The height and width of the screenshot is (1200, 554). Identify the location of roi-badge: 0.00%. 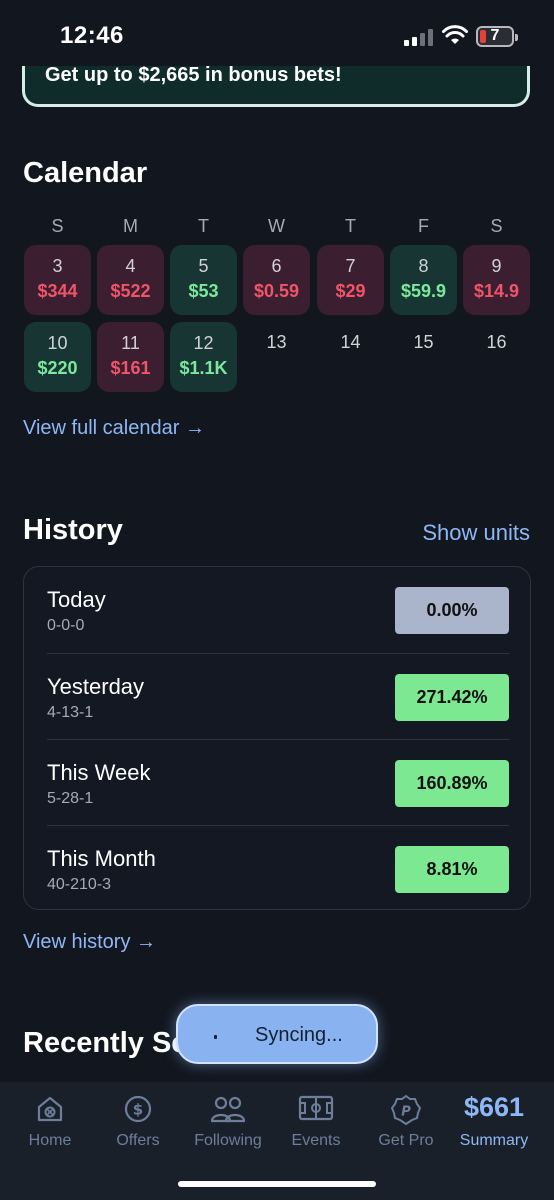
(452, 610).